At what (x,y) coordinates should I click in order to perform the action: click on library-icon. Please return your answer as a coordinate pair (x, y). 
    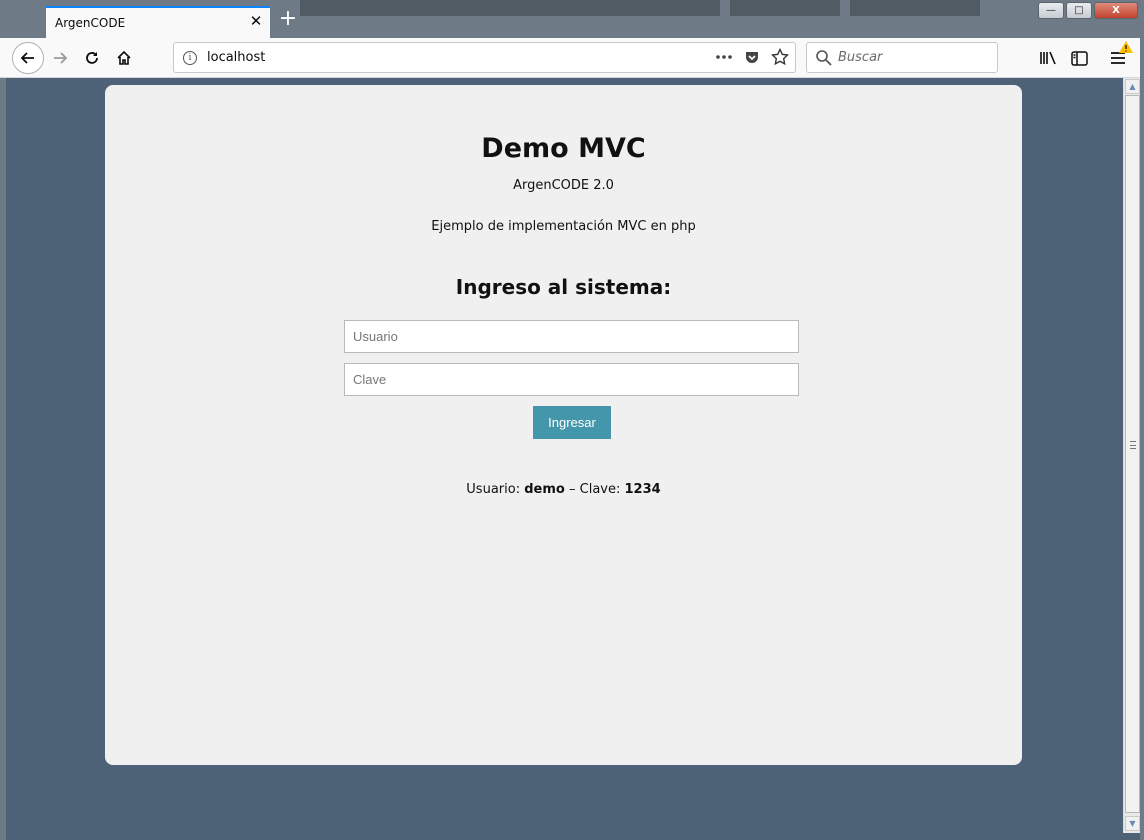
    Looking at the image, I should click on (1048, 58).